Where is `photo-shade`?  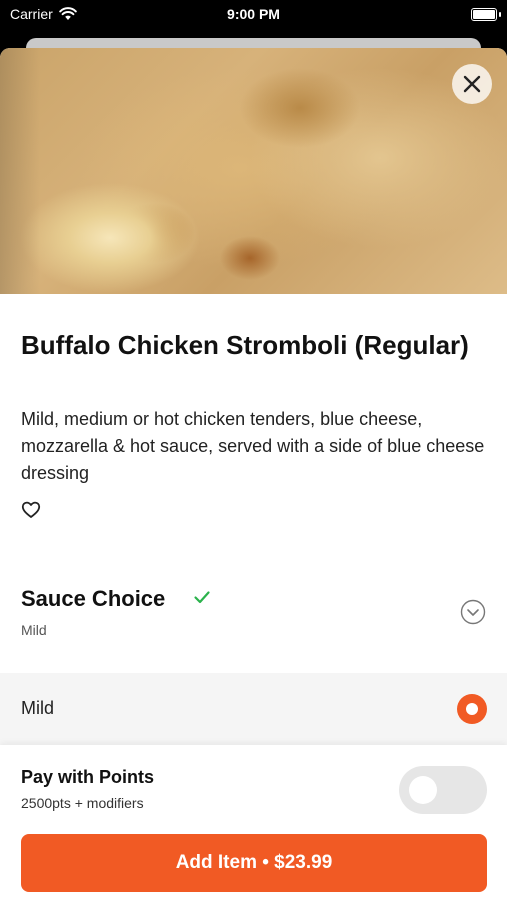 photo-shade is located at coordinates (20, 171).